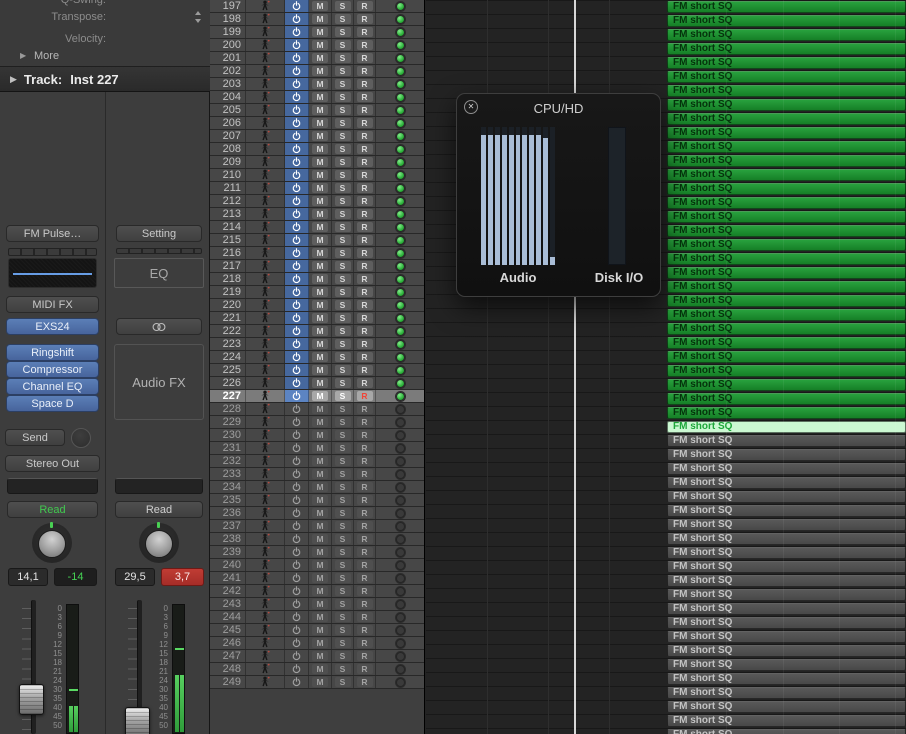  I want to click on instrument-slot-exs24: EXS24, so click(52, 326).